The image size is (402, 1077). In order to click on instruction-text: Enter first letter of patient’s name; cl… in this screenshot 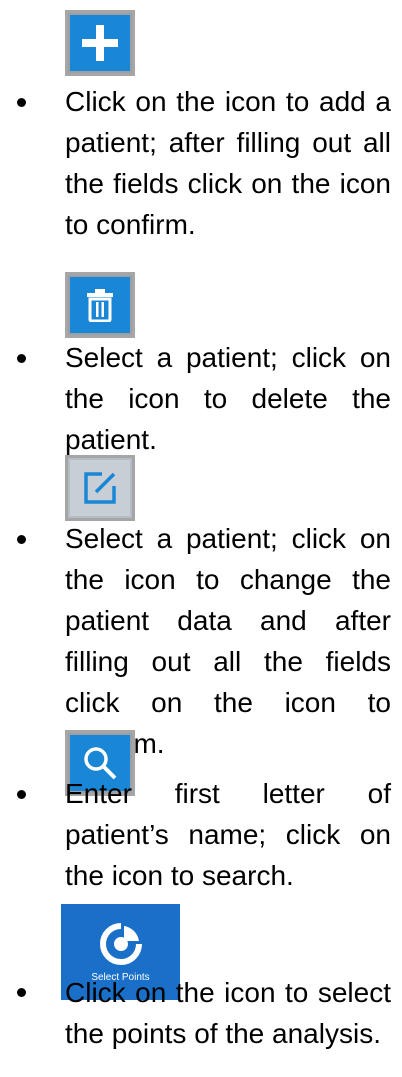, I will do `click(228, 834)`.